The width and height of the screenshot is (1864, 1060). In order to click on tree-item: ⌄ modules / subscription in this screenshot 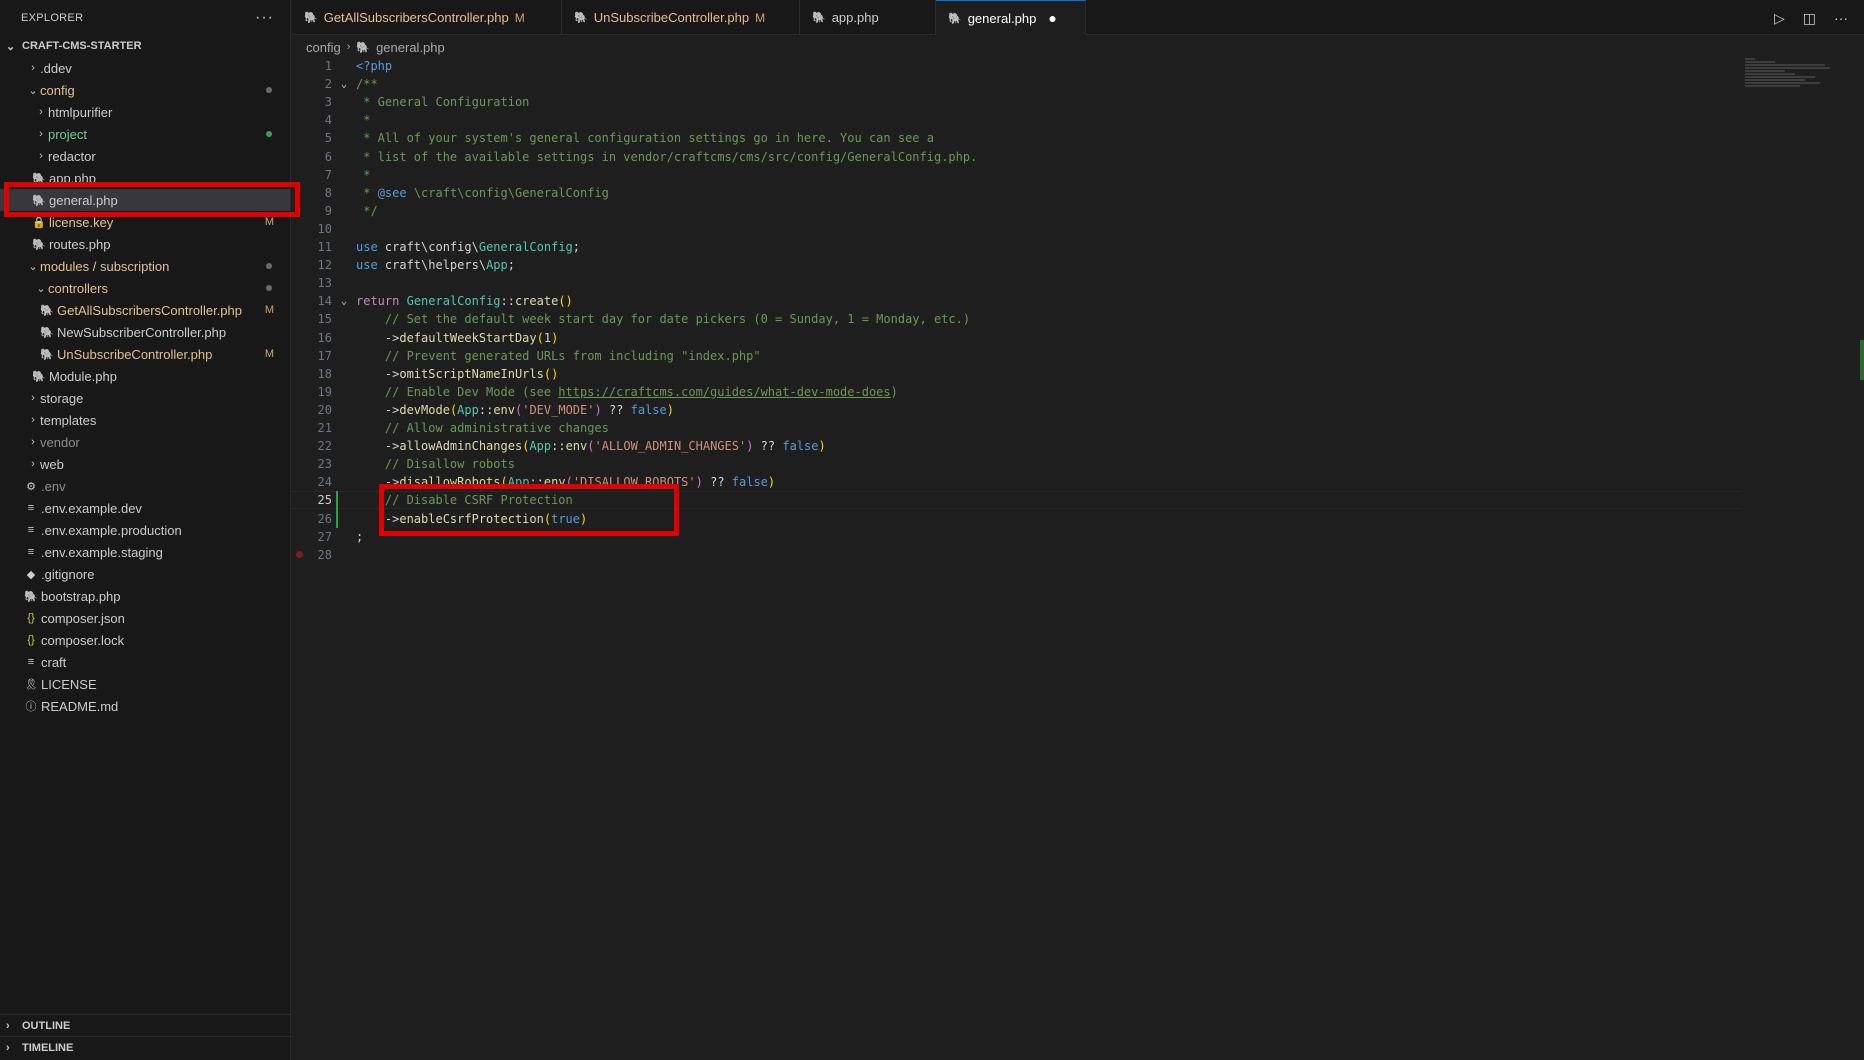, I will do `click(145, 266)`.